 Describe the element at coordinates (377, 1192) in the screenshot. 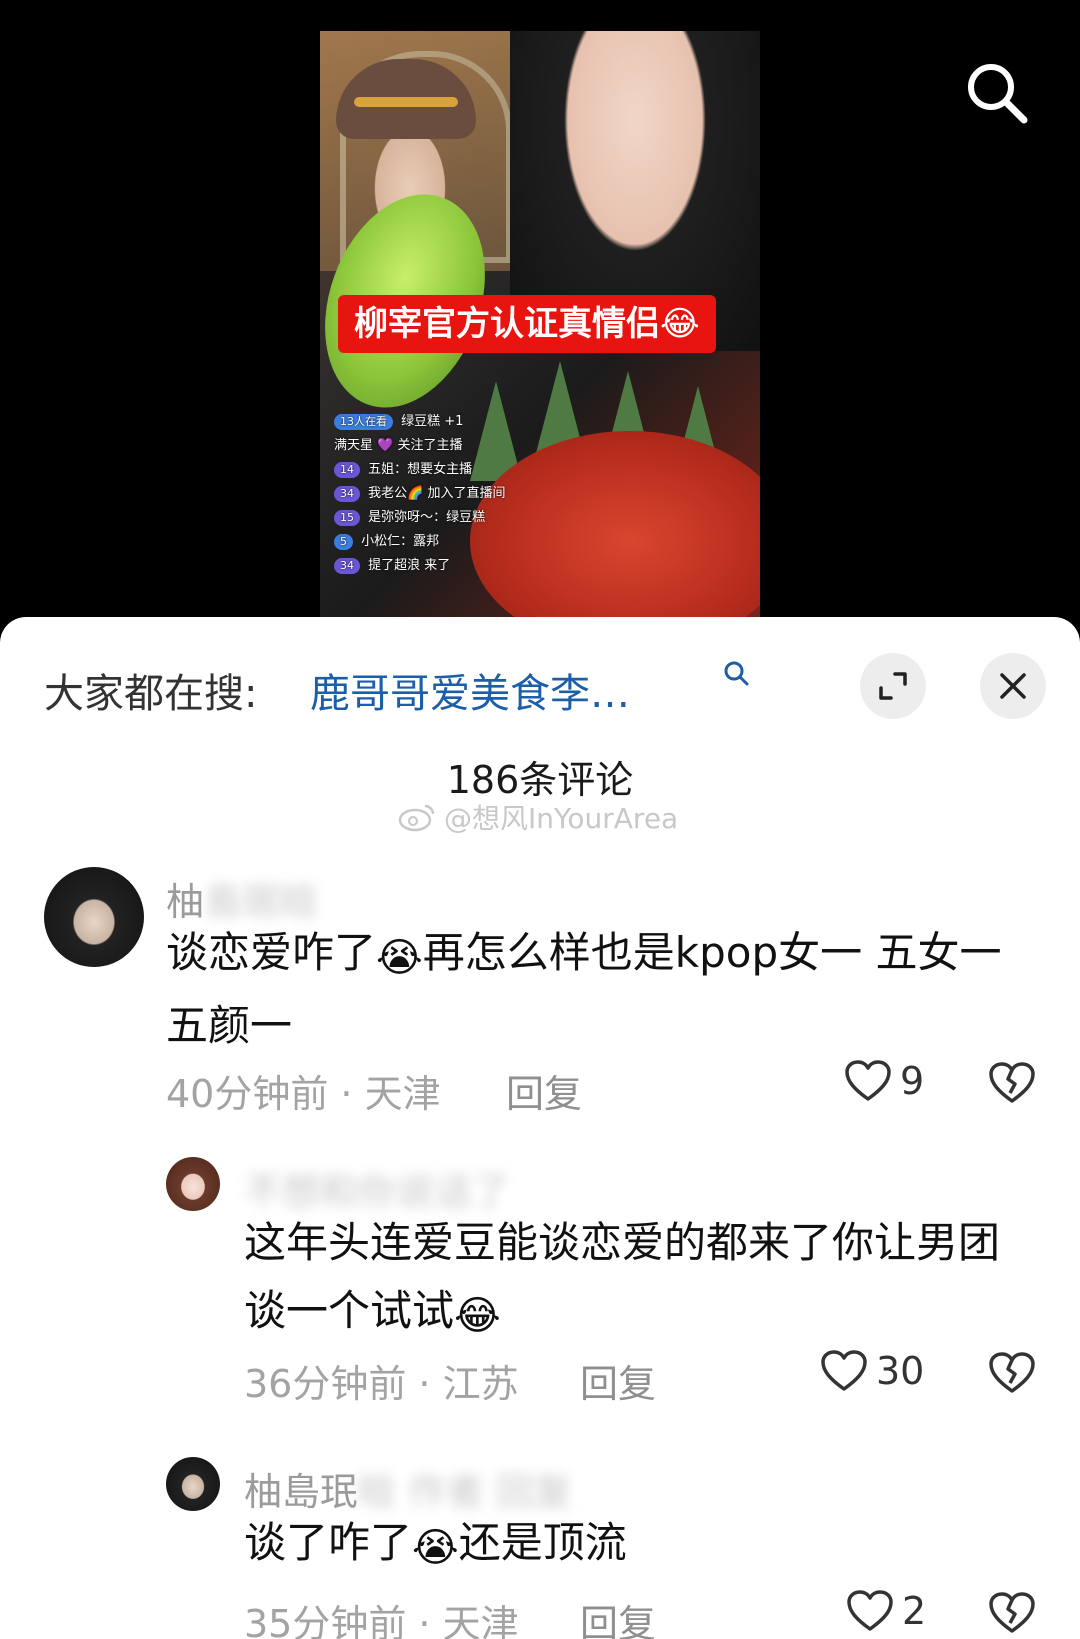

I see `author-name-blurred: 不想和你说话了` at that location.